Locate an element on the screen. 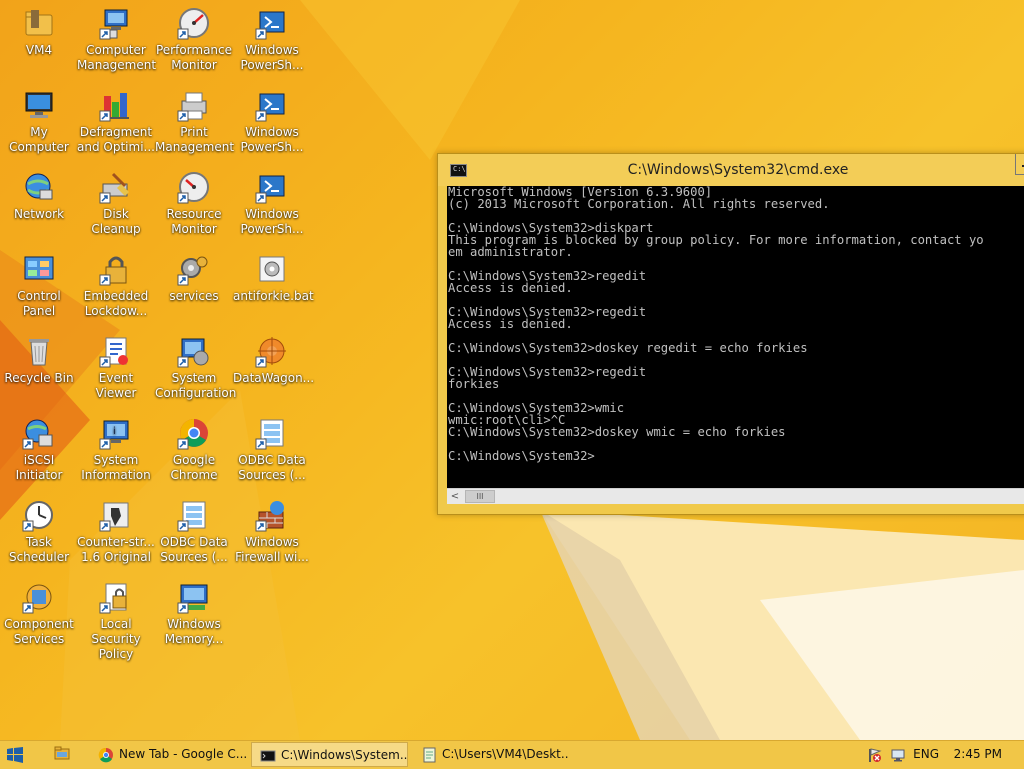 Image resolution: width=1024 pixels, height=769 pixels. desktop-icon: iSCSI Initiator is located at coordinates (39, 446).